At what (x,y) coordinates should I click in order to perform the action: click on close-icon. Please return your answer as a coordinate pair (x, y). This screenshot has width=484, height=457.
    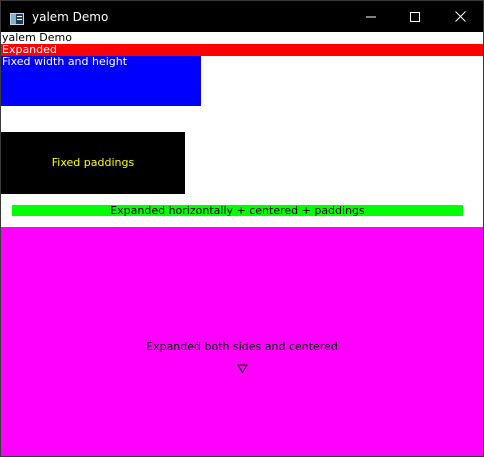
    Looking at the image, I should click on (460, 16).